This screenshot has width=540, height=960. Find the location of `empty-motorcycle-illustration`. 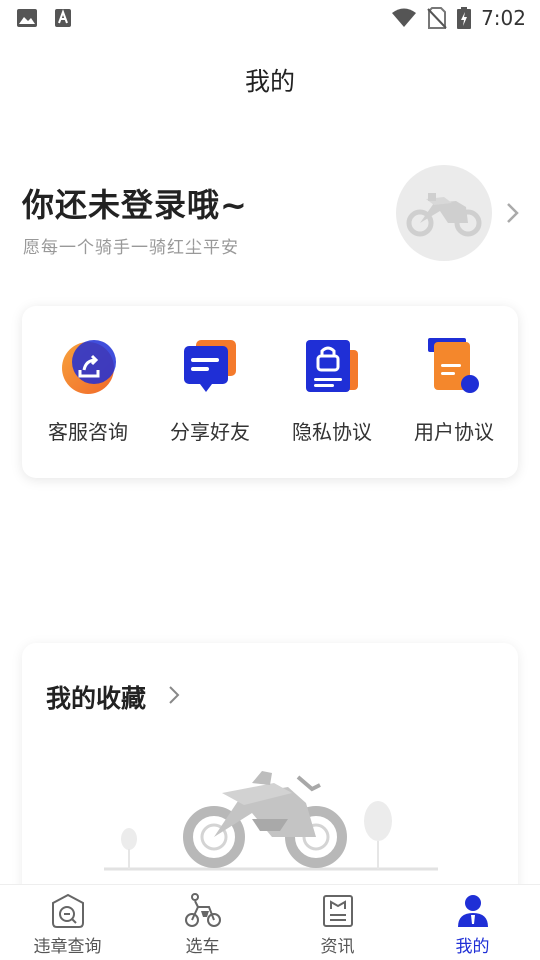

empty-motorcycle-illustration is located at coordinates (271, 821).